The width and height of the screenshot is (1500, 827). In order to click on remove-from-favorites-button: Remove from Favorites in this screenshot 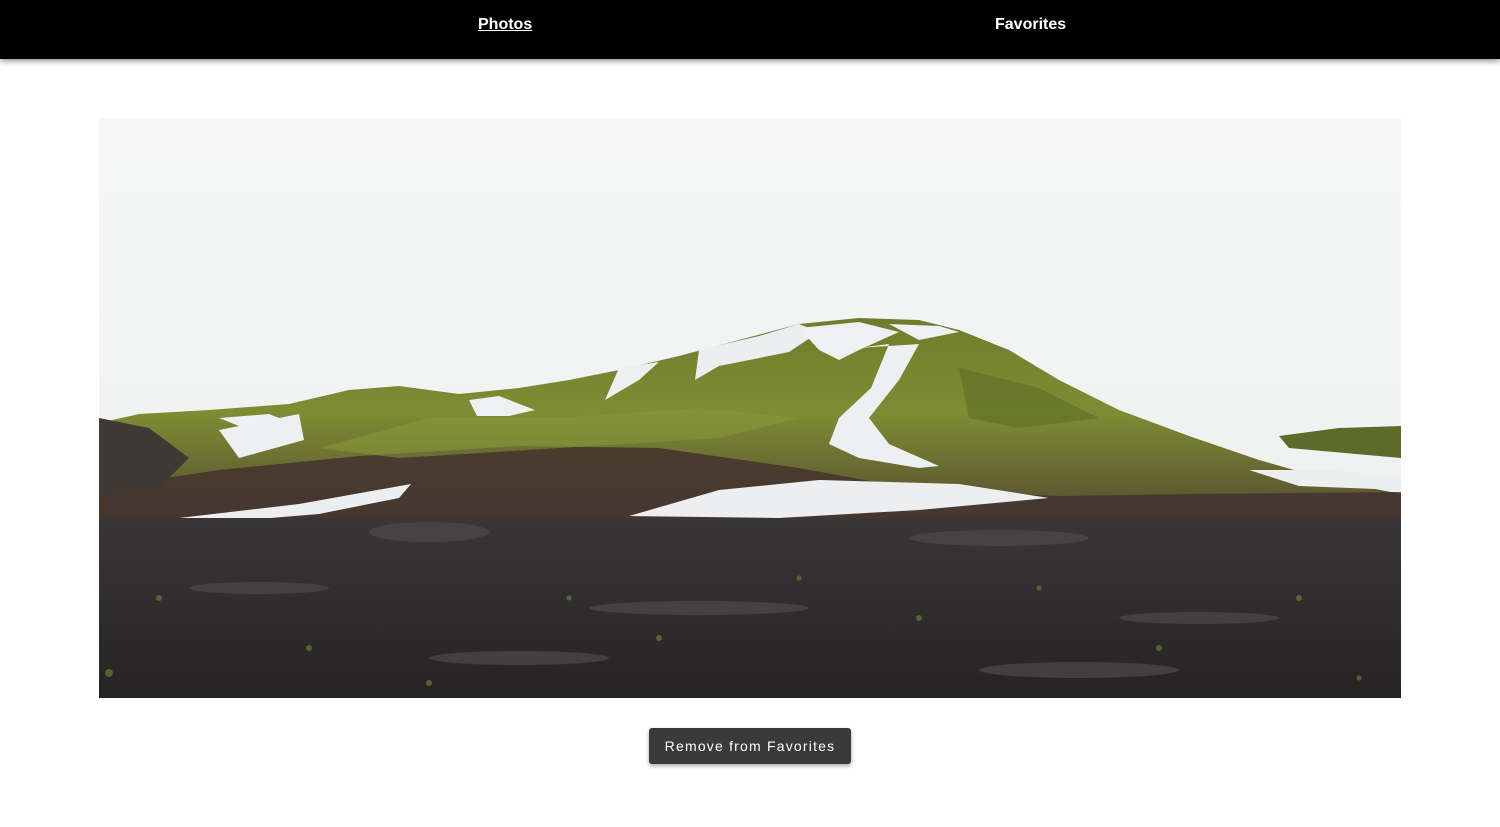, I will do `click(750, 746)`.